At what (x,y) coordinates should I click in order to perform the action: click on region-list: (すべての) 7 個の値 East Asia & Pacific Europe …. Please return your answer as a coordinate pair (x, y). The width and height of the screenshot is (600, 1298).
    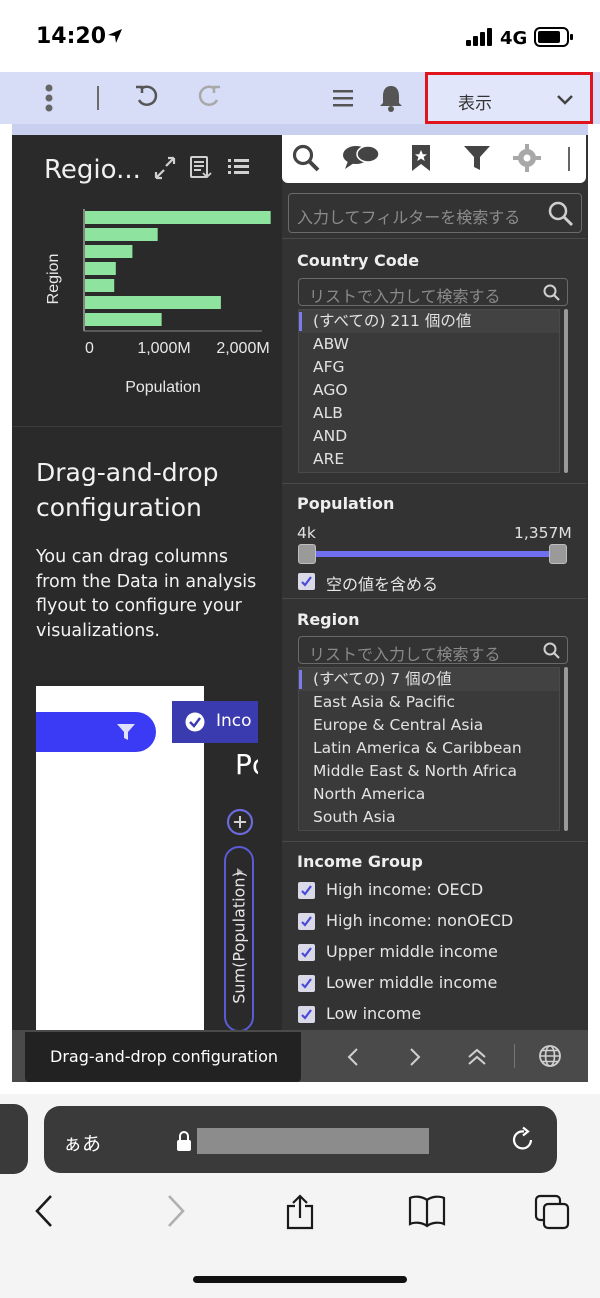
    Looking at the image, I should click on (429, 749).